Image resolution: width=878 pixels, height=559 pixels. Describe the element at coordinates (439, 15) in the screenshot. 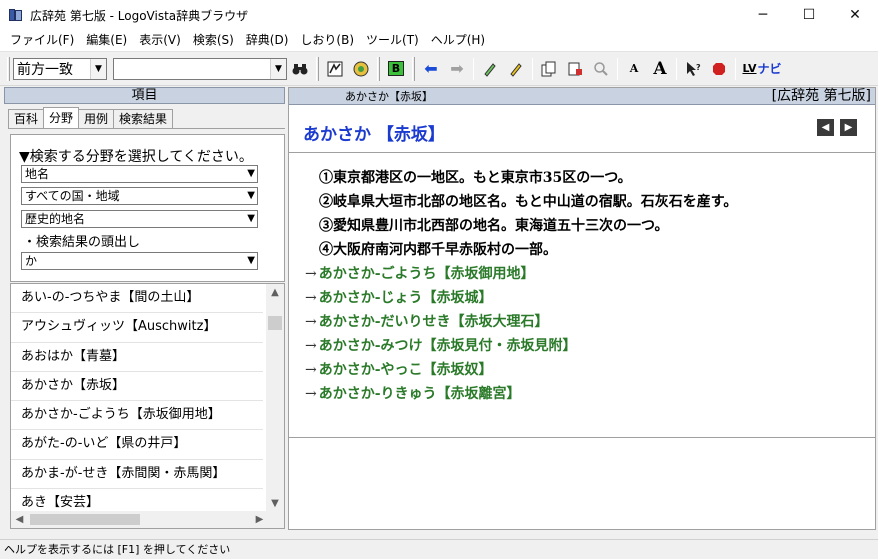

I see `title-bar: 広辞苑 第七版 - LogoVista辞典ブラウザ ─ ☐ ✕` at that location.